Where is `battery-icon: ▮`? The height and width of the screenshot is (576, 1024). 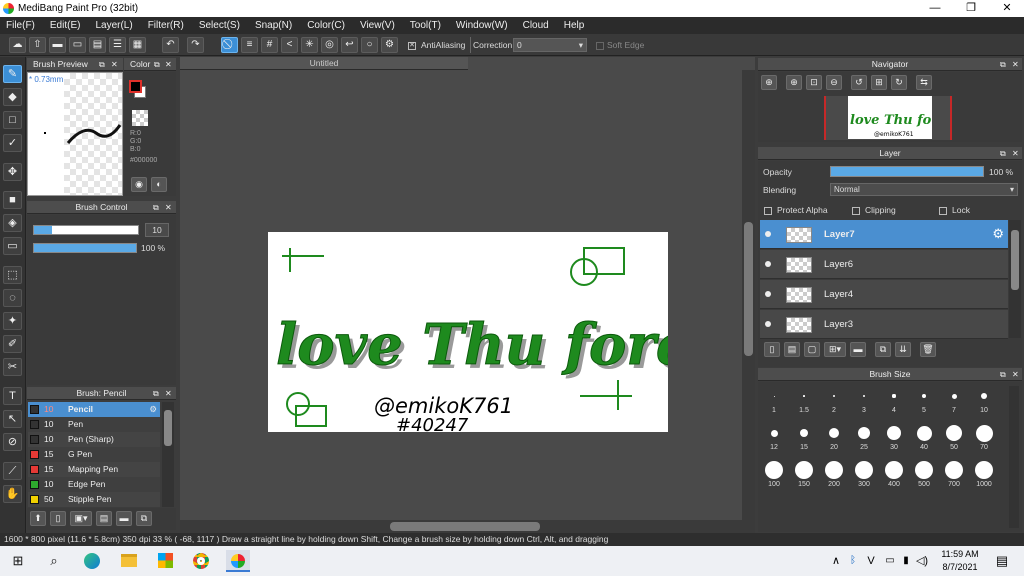 battery-icon: ▮ is located at coordinates (906, 561).